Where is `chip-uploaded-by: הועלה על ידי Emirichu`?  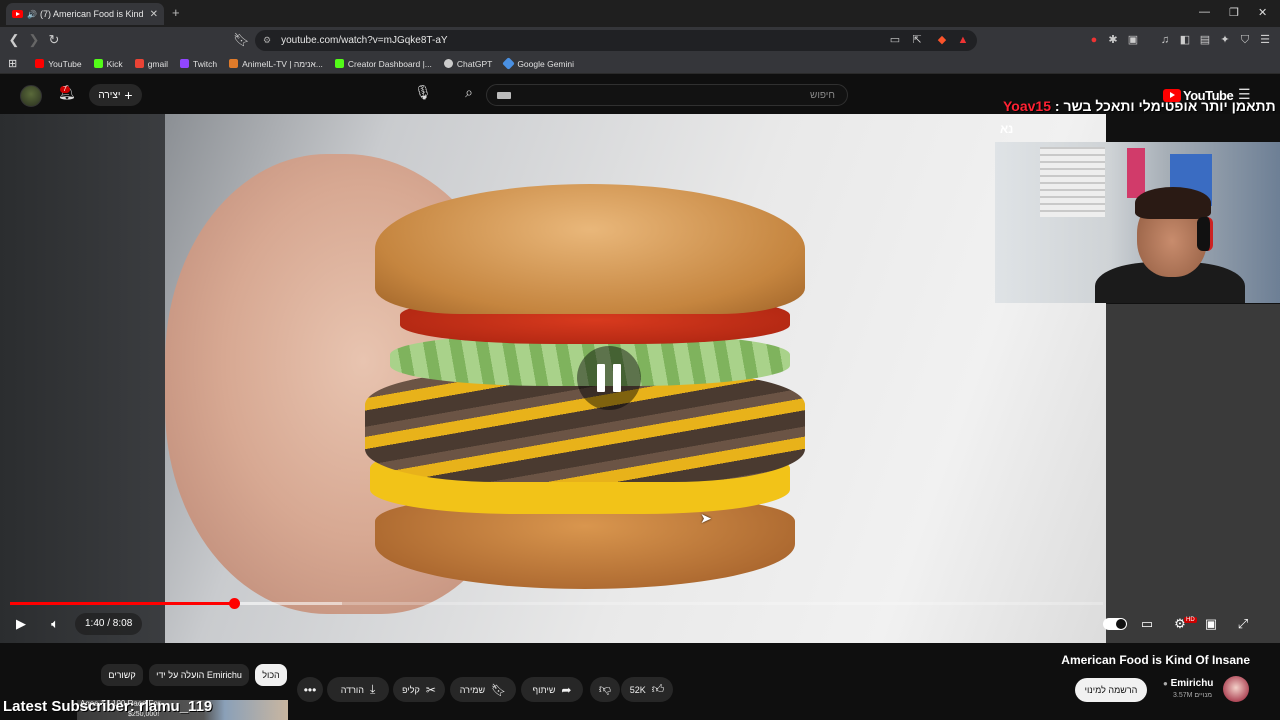 chip-uploaded-by: הועלה על ידי Emirichu is located at coordinates (199, 675).